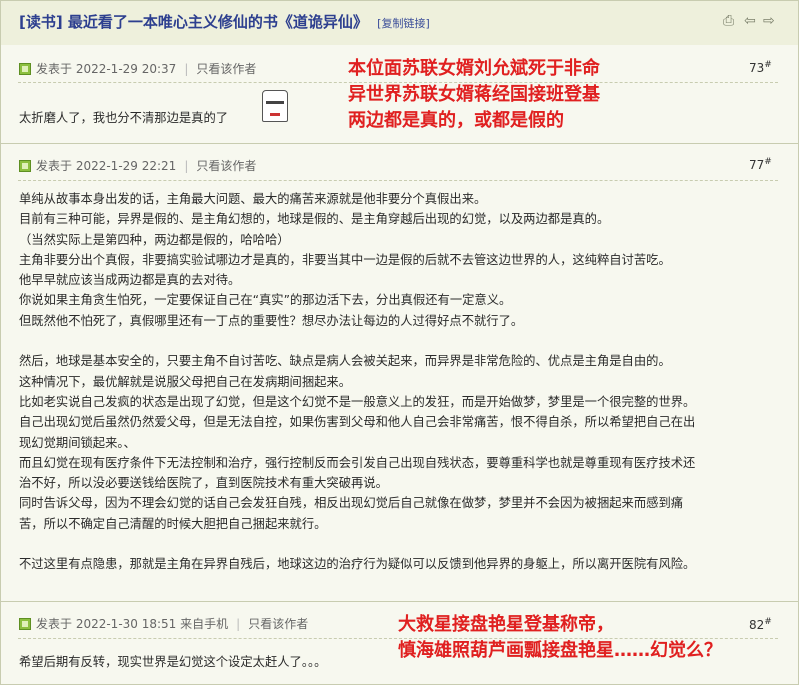  I want to click on floor-number: 77#, so click(760, 164).